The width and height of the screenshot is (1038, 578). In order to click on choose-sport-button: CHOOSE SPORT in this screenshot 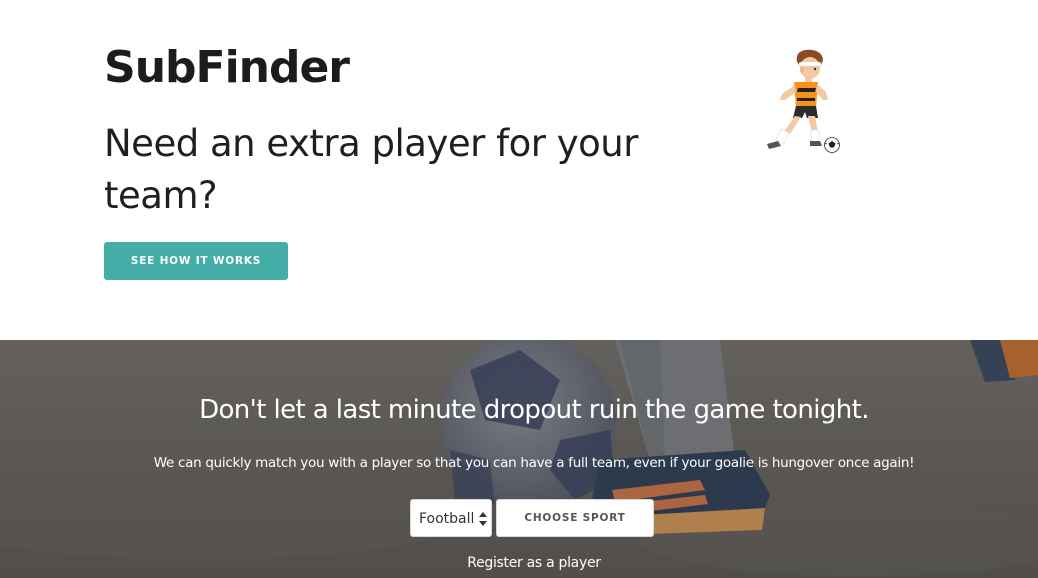, I will do `click(575, 518)`.